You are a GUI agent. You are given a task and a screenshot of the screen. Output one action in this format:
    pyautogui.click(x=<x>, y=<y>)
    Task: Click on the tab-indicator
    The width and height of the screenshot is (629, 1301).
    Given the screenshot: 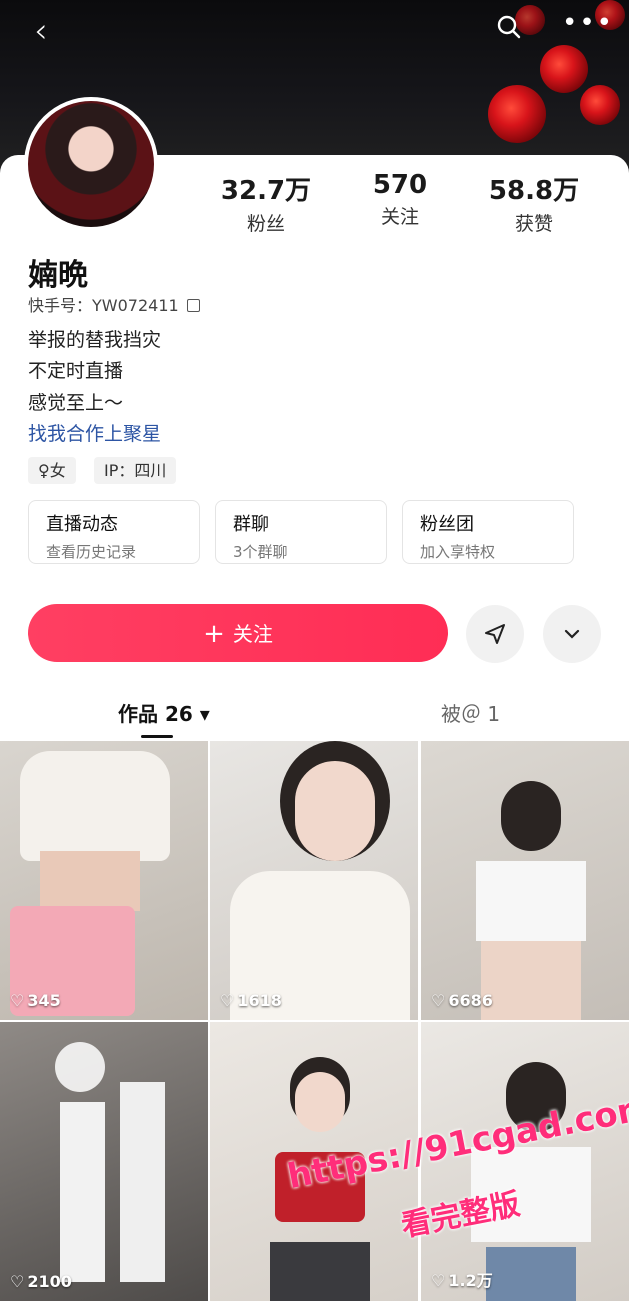 What is the action you would take?
    pyautogui.click(x=157, y=736)
    